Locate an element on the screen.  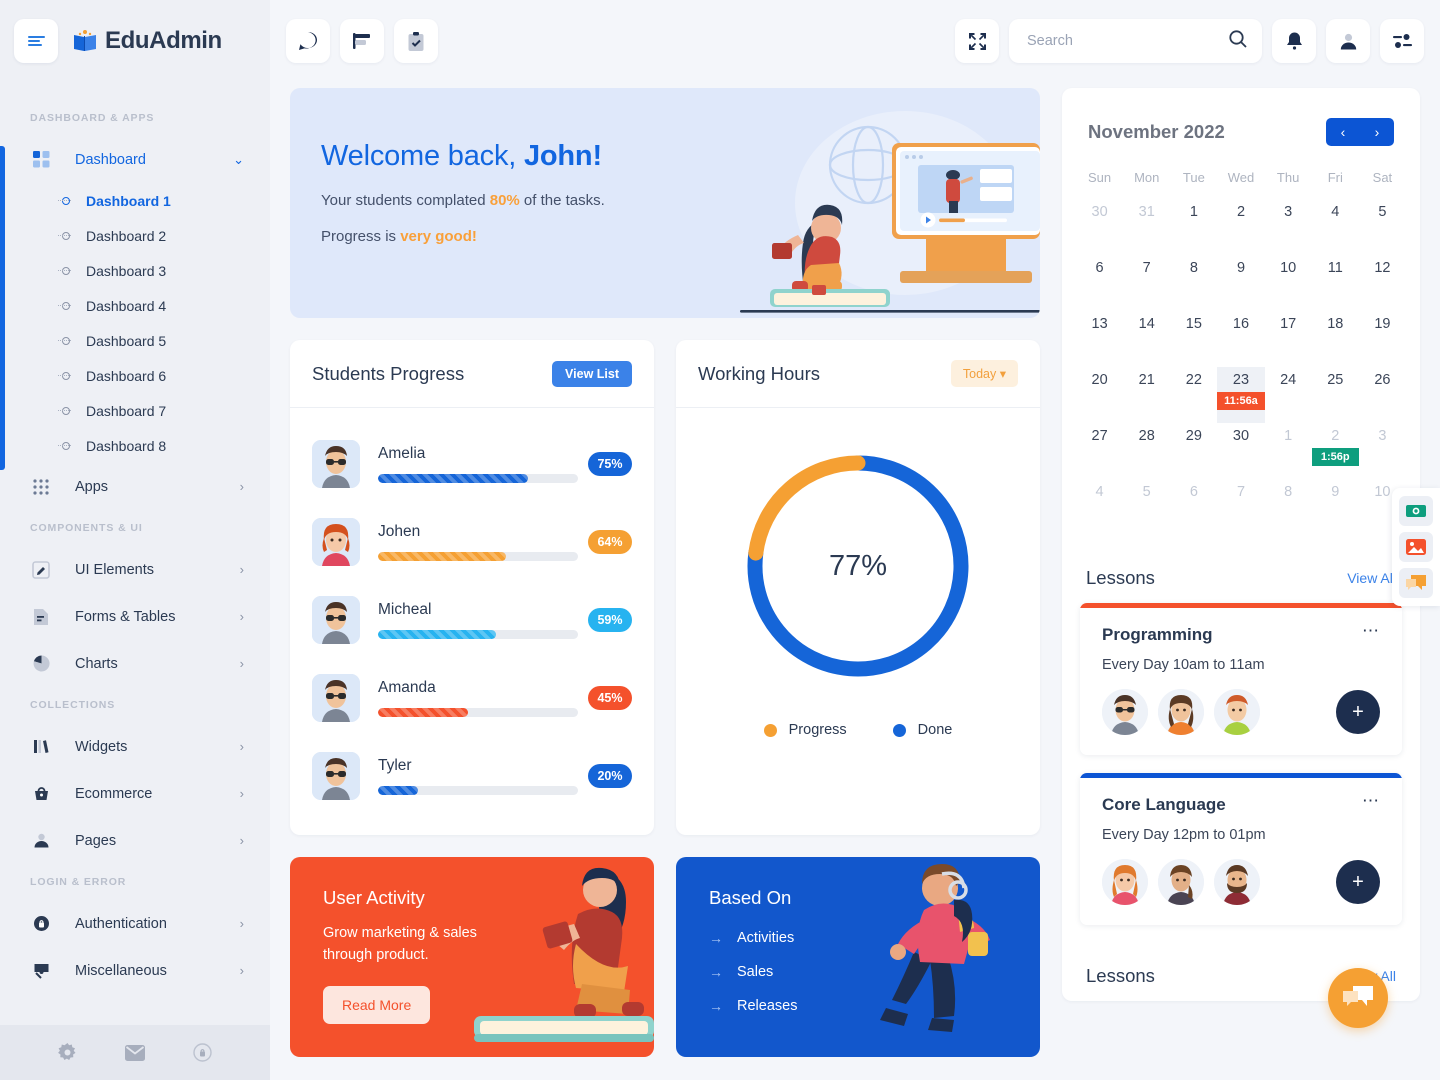
lessons-view-all-link: View All is located at coordinates (1371, 578).